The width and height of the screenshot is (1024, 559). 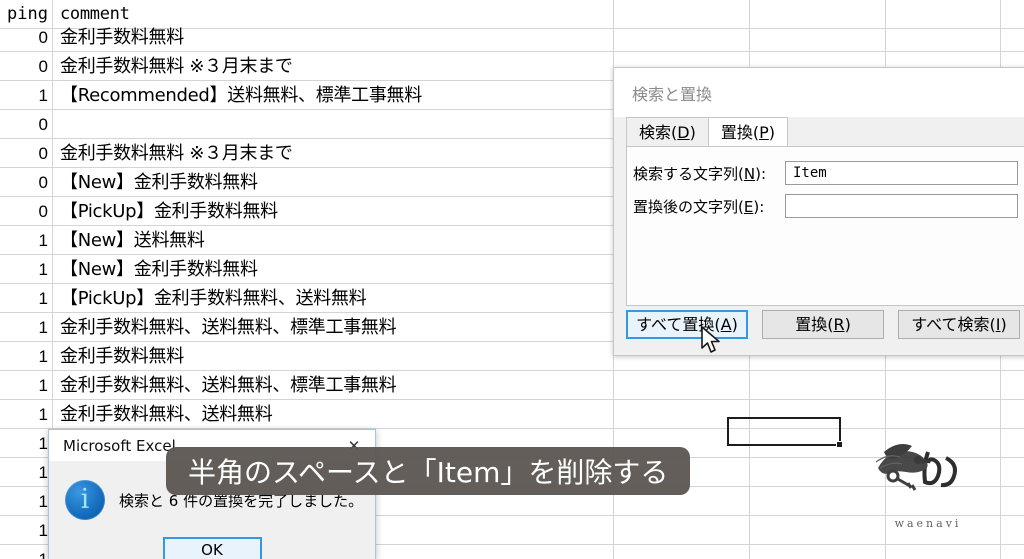 I want to click on replace-label-end: ), so click(x=847, y=324).